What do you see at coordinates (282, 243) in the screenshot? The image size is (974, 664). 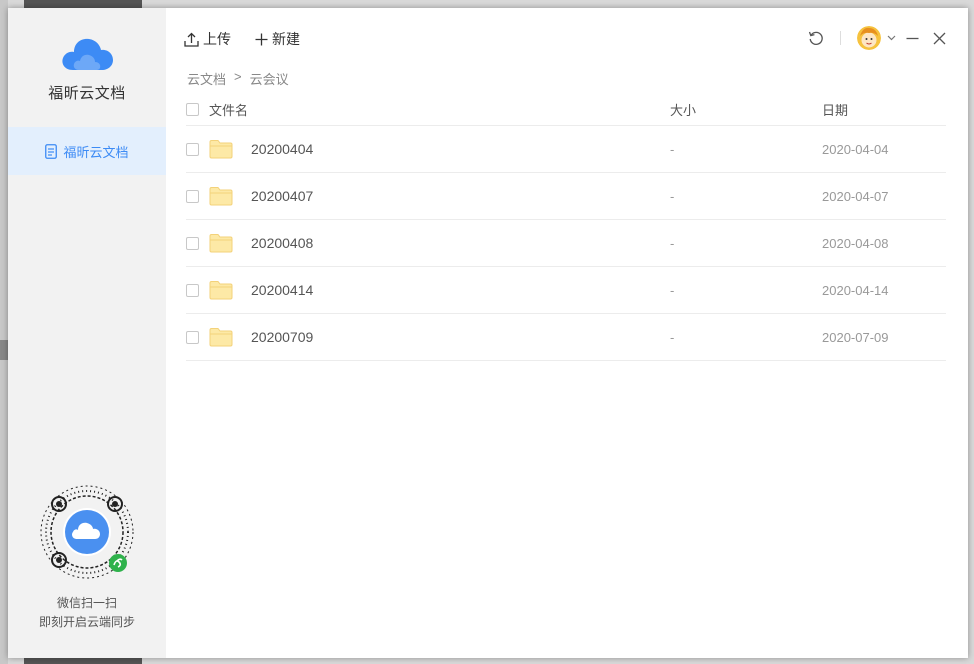 I see `folder-name: 20200408` at bounding box center [282, 243].